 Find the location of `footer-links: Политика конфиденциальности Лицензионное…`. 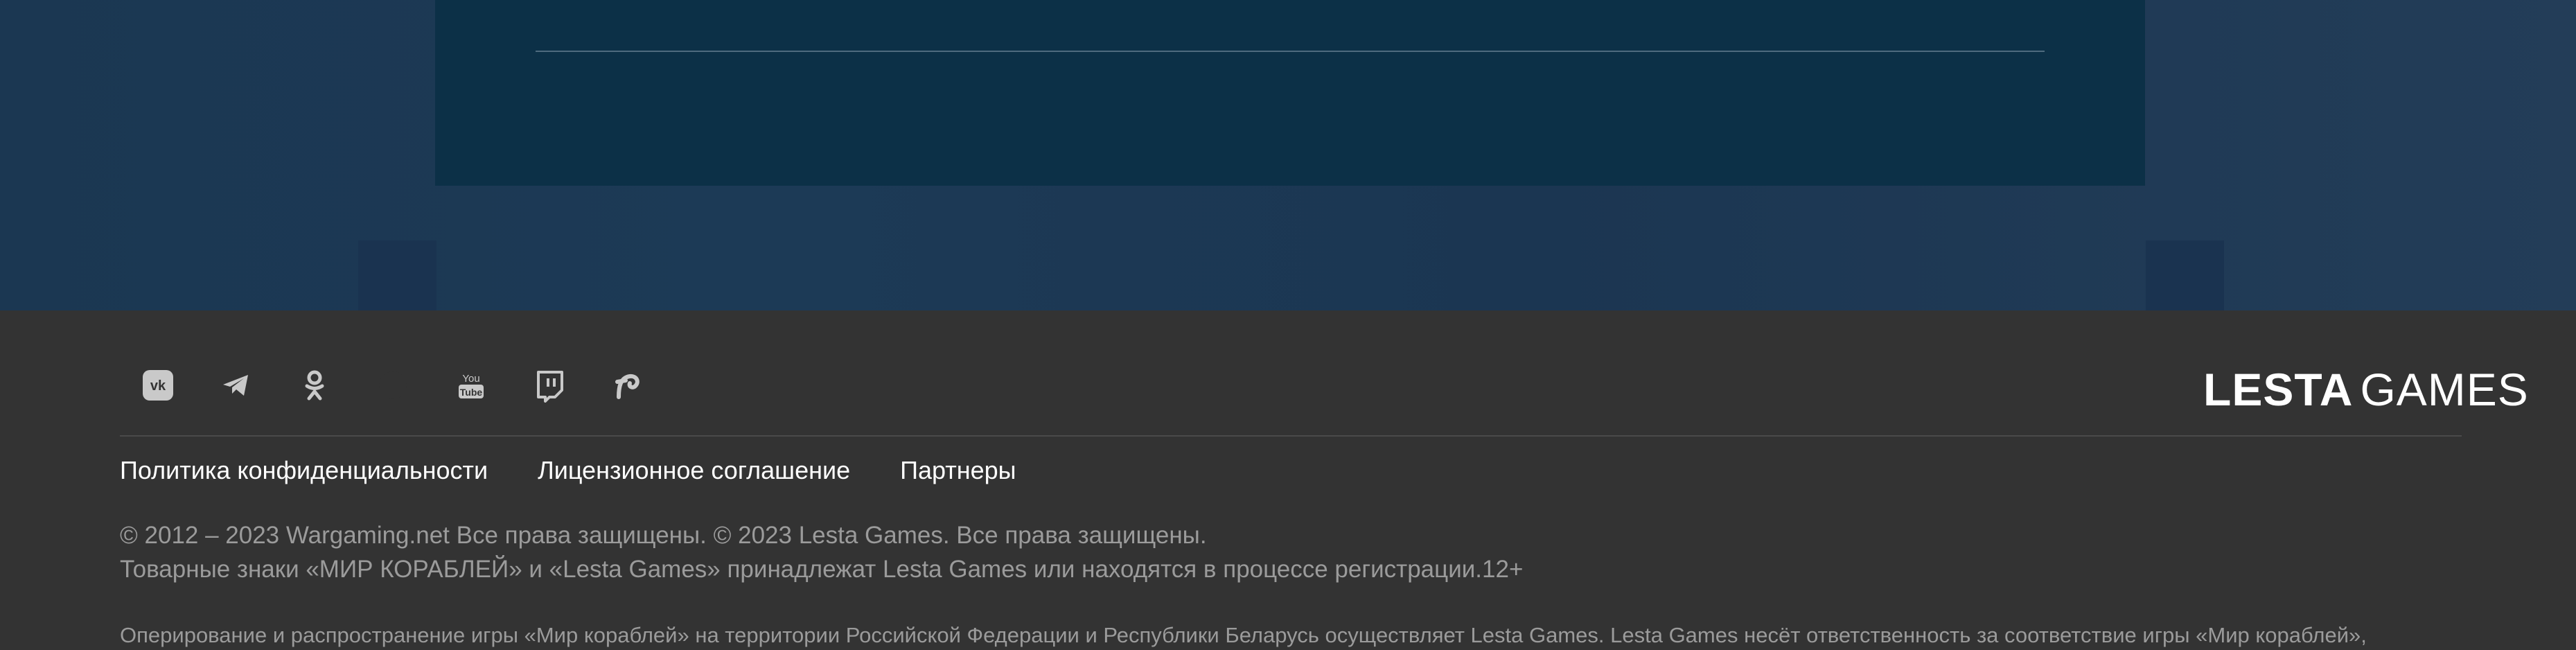

footer-links: Политика конфиденциальности Лицензионное… is located at coordinates (593, 471).